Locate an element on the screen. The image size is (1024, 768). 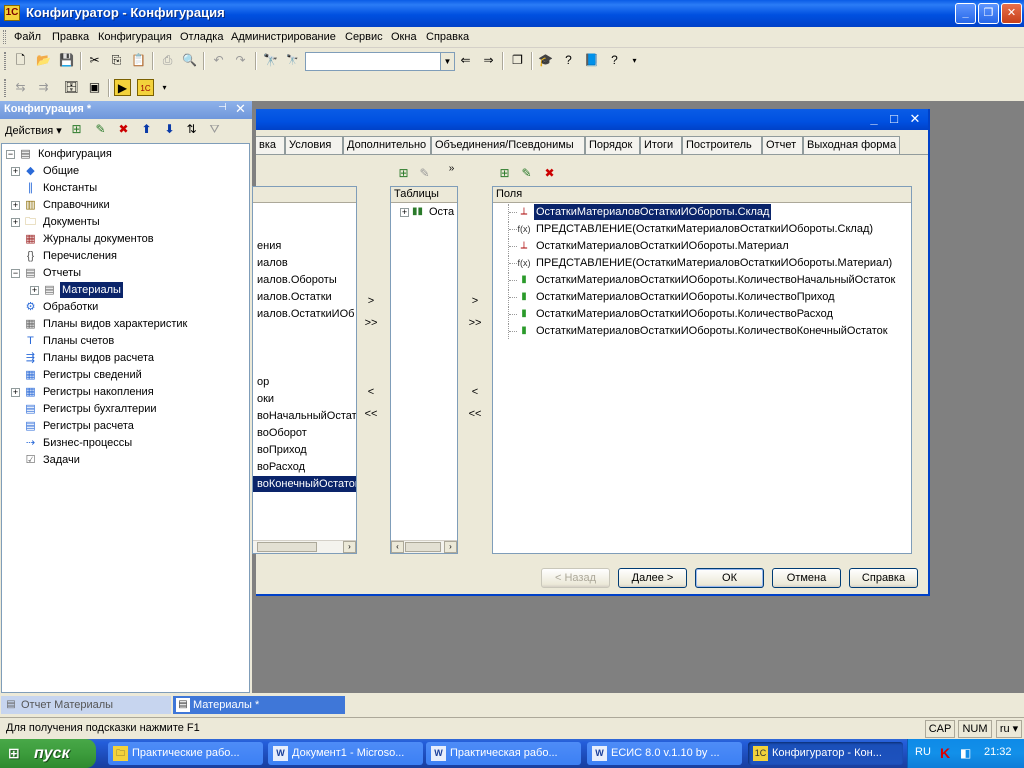
new-file-icon: 🗋 is located at coordinates (20, 60).